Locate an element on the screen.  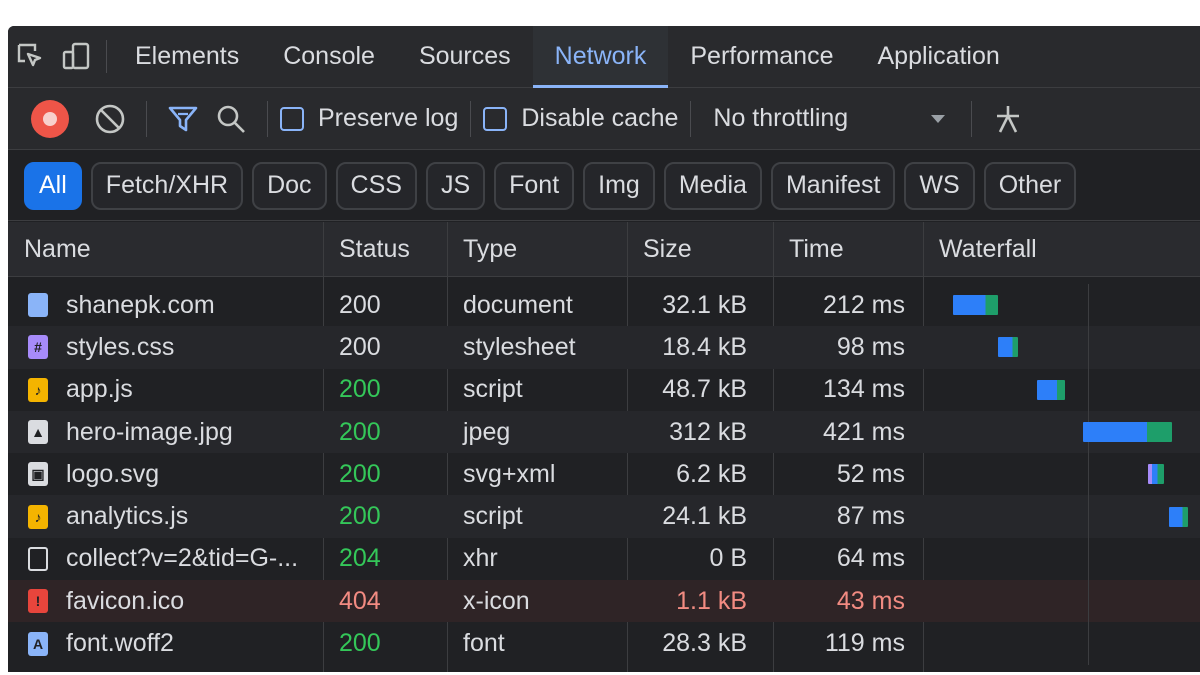
table-header: Name Status Type Size Time Waterfall is located at coordinates (604, 249).